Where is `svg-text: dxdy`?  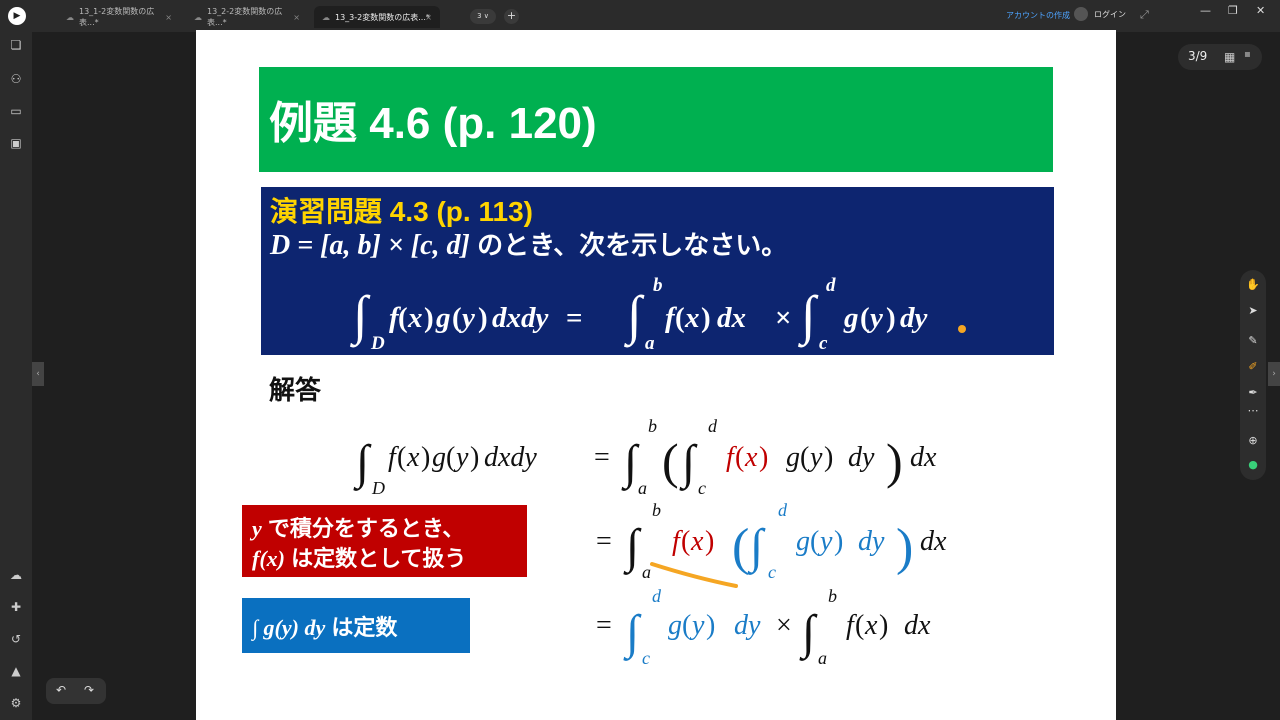
svg-text: dxdy is located at coordinates (510, 457).